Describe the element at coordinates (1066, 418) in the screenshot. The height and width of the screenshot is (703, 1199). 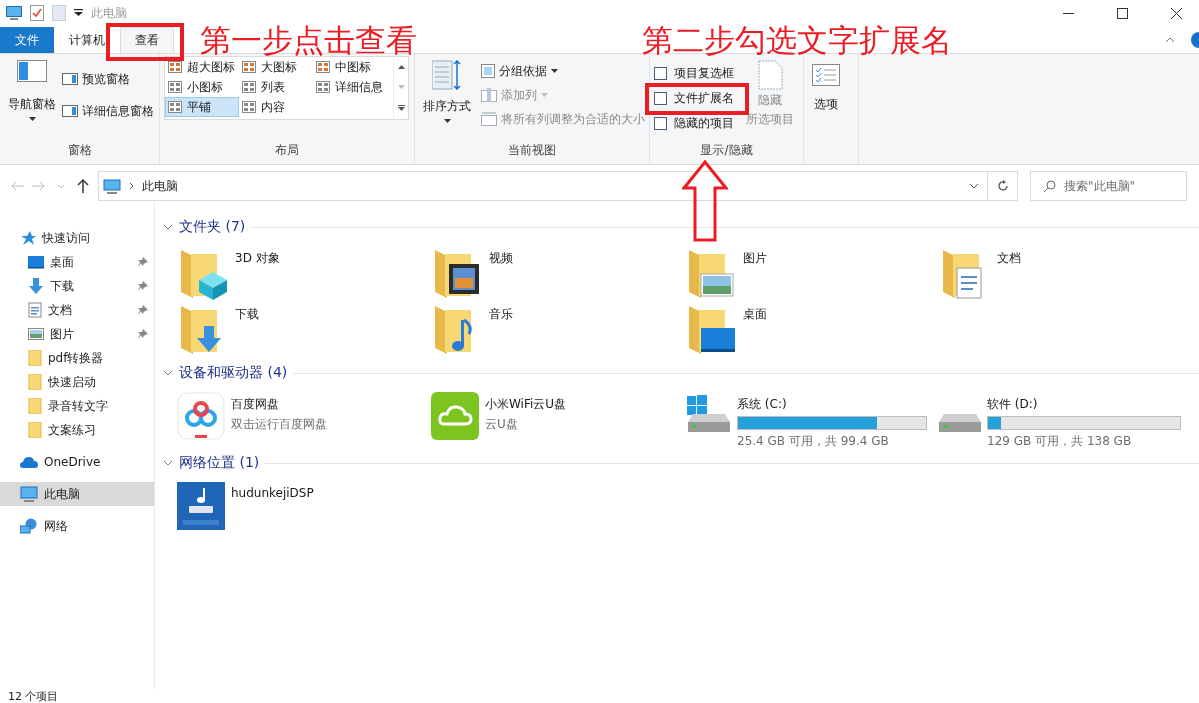
I see `item-tile: 软件 (D:) 129 GB 可用，共 138 GB` at that location.